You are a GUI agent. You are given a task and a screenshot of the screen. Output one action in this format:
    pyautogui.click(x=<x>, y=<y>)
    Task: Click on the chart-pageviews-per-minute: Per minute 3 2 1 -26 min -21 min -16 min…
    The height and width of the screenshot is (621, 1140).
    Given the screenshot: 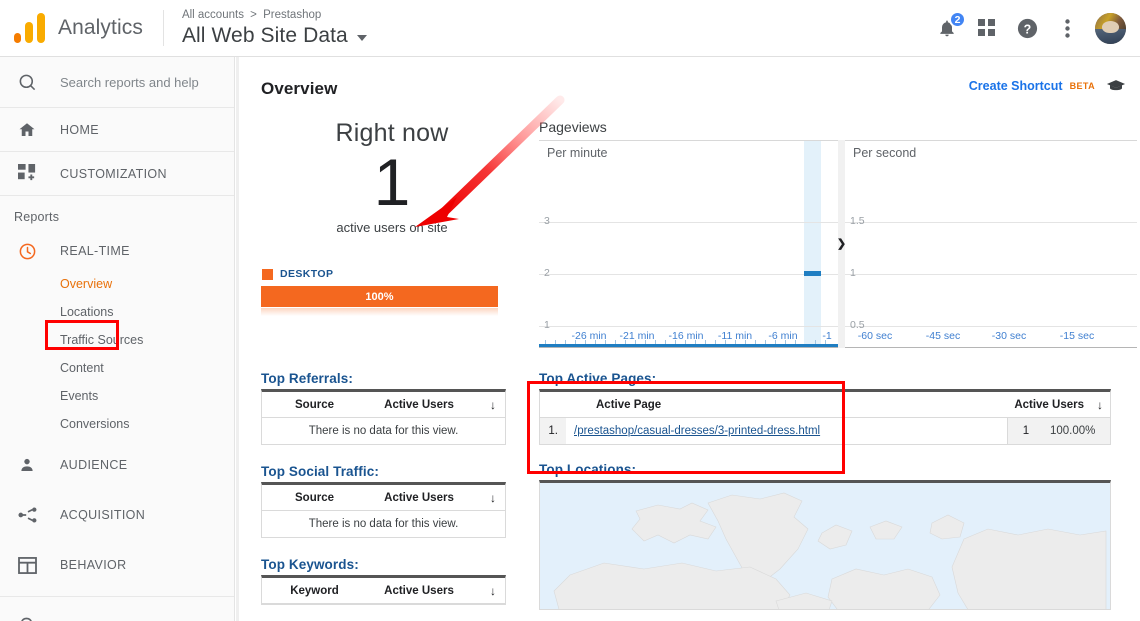 What is the action you would take?
    pyautogui.click(x=688, y=244)
    